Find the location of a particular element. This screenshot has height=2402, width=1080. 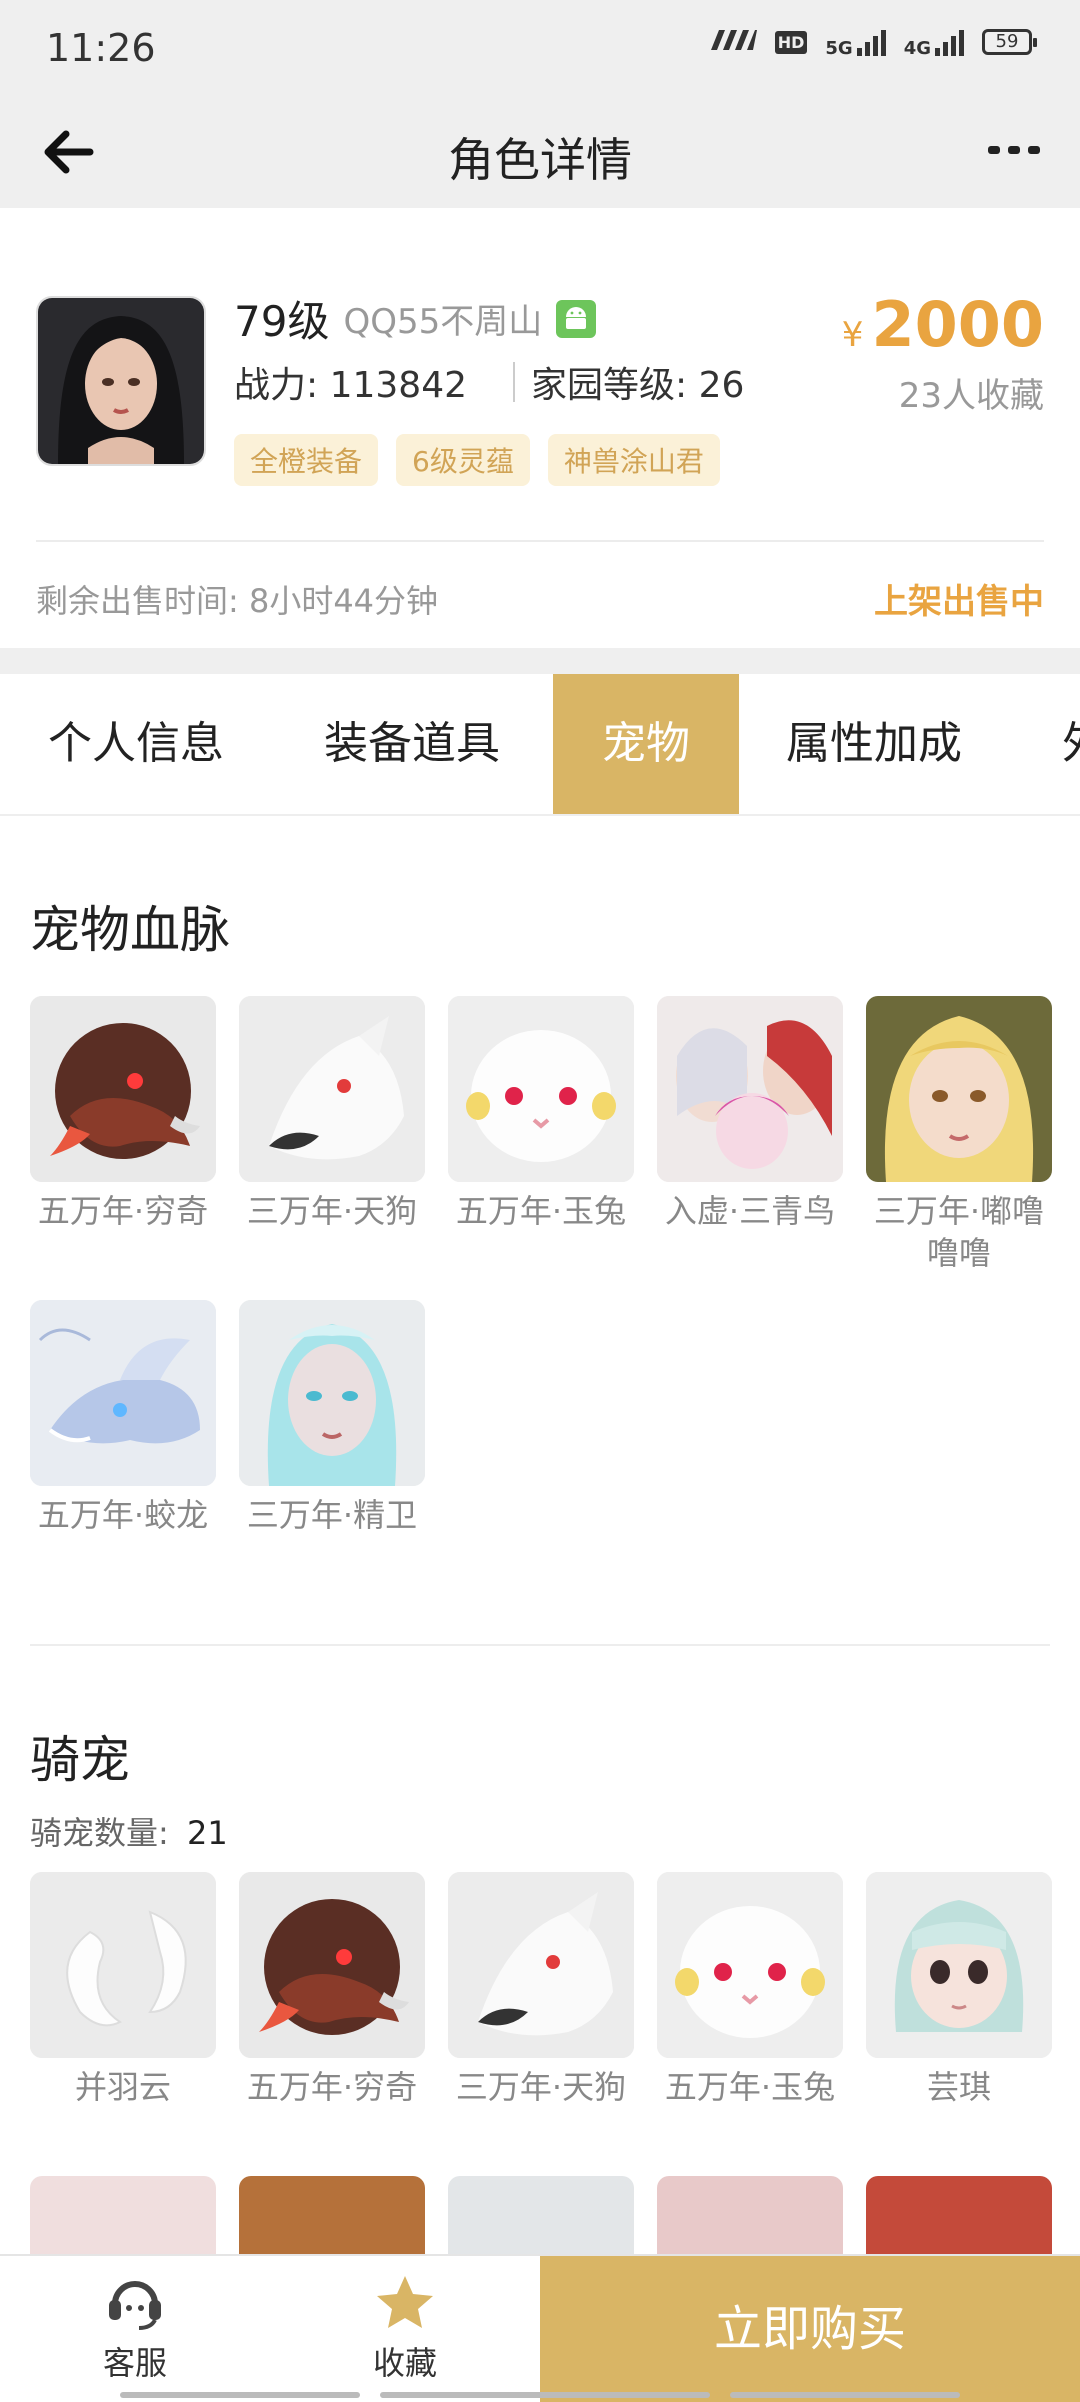

tag-list: 全橙装备 6级灵蕴 神兽涂山君 is located at coordinates (477, 460).